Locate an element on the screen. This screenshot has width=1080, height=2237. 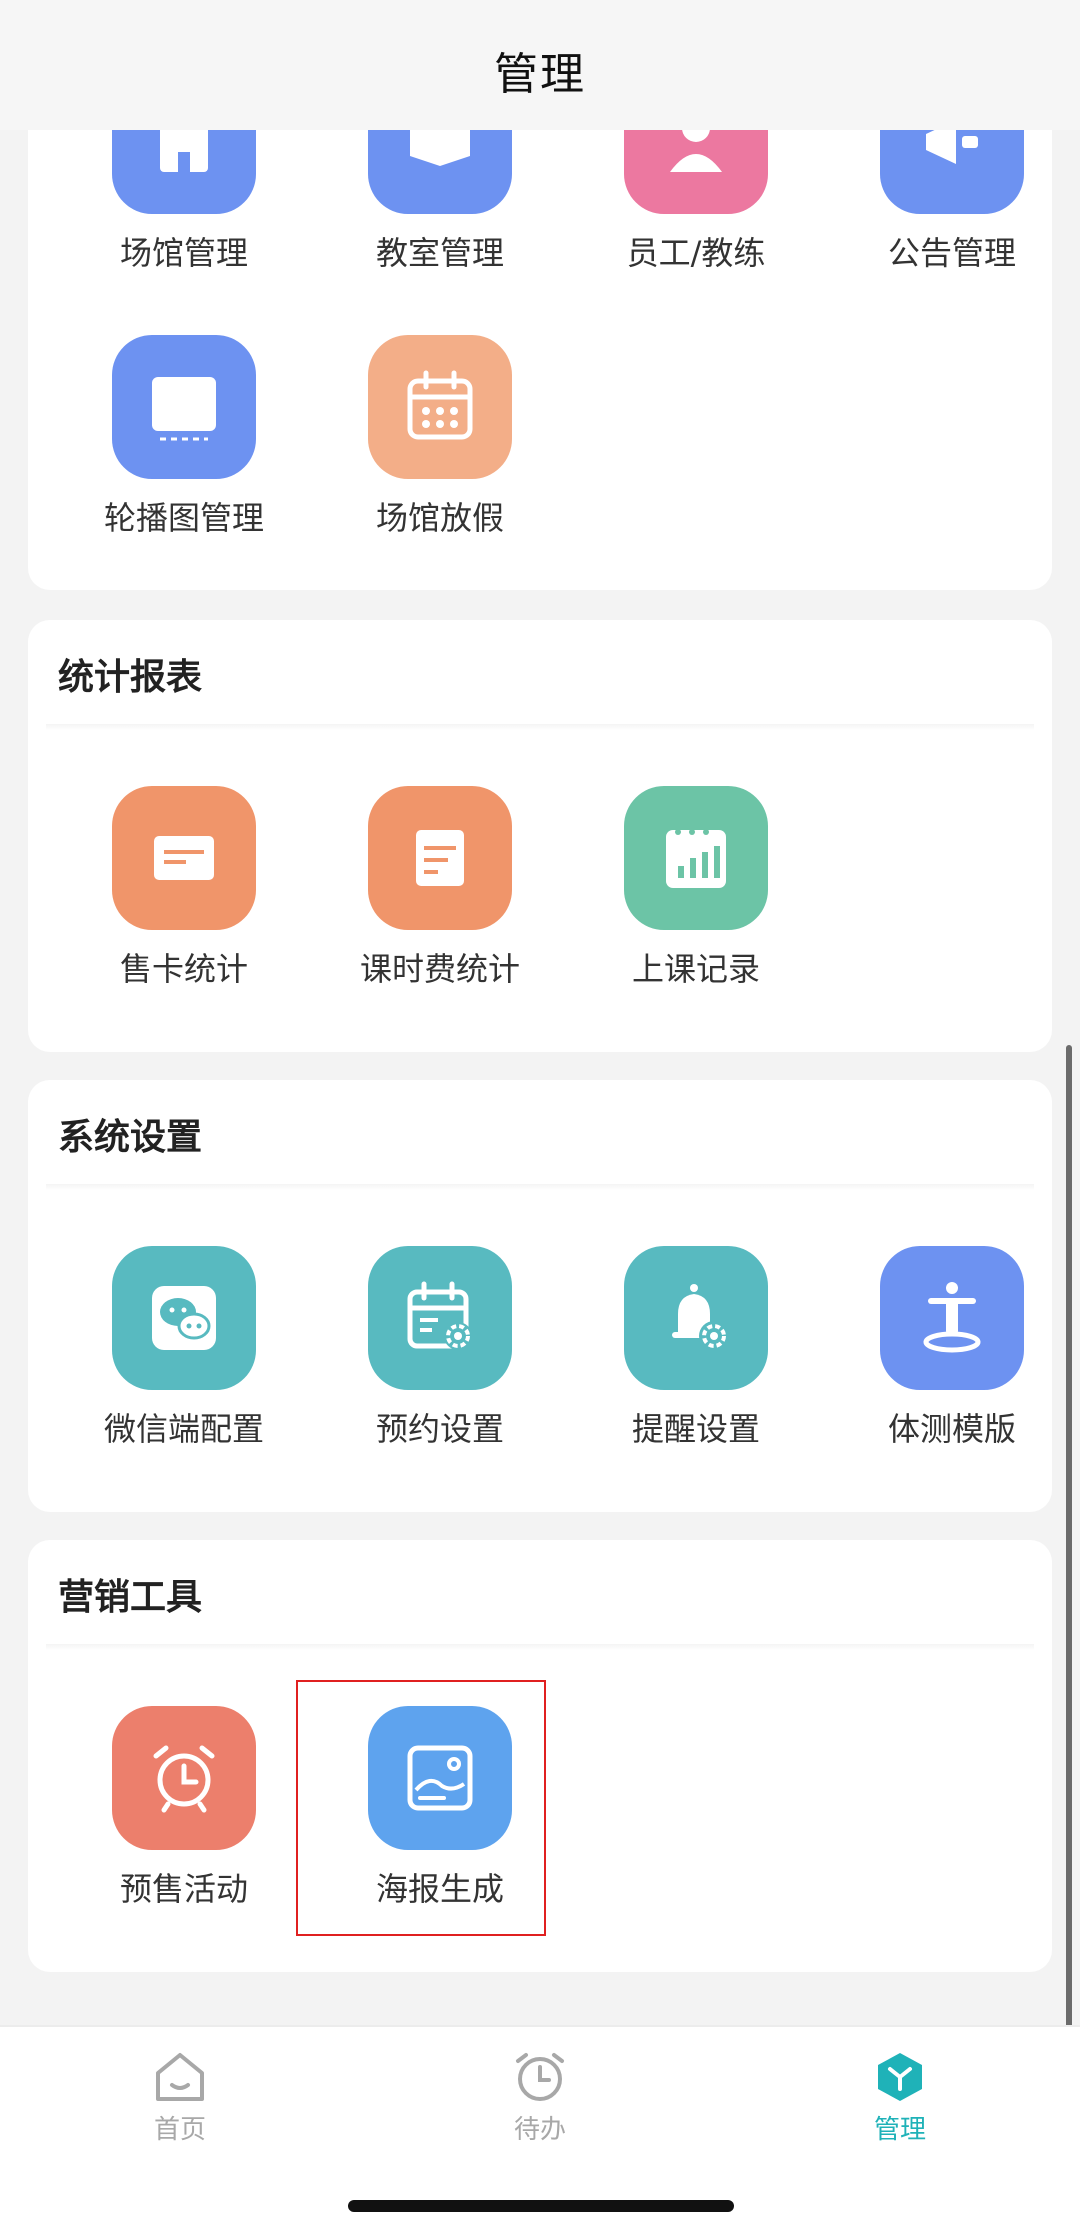
bell-gear-icon is located at coordinates (700, 1317).